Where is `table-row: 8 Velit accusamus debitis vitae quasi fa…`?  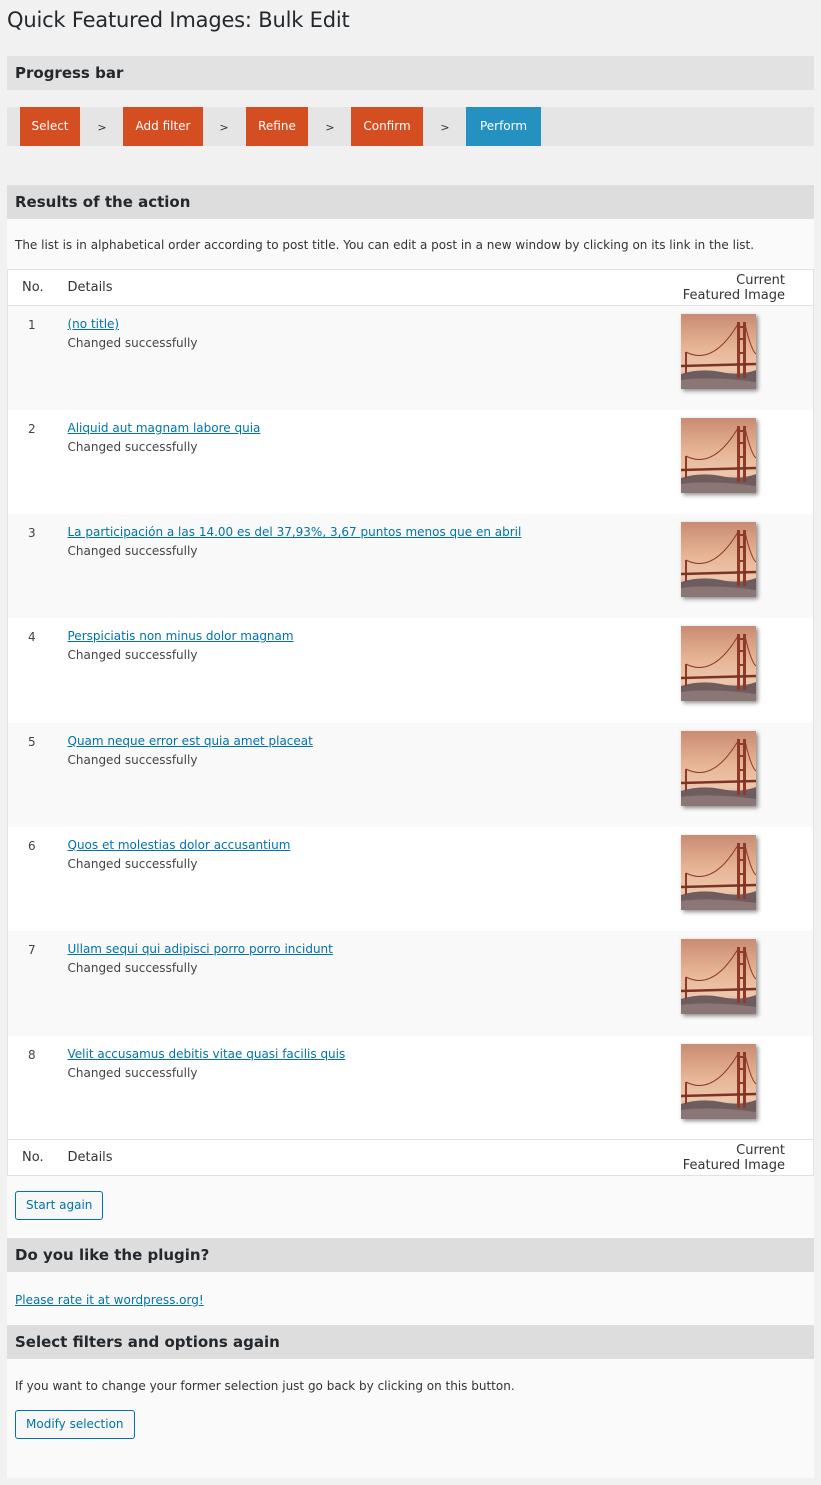
table-row: 8 Velit accusamus debitis vitae quasi fa… is located at coordinates (411, 1088).